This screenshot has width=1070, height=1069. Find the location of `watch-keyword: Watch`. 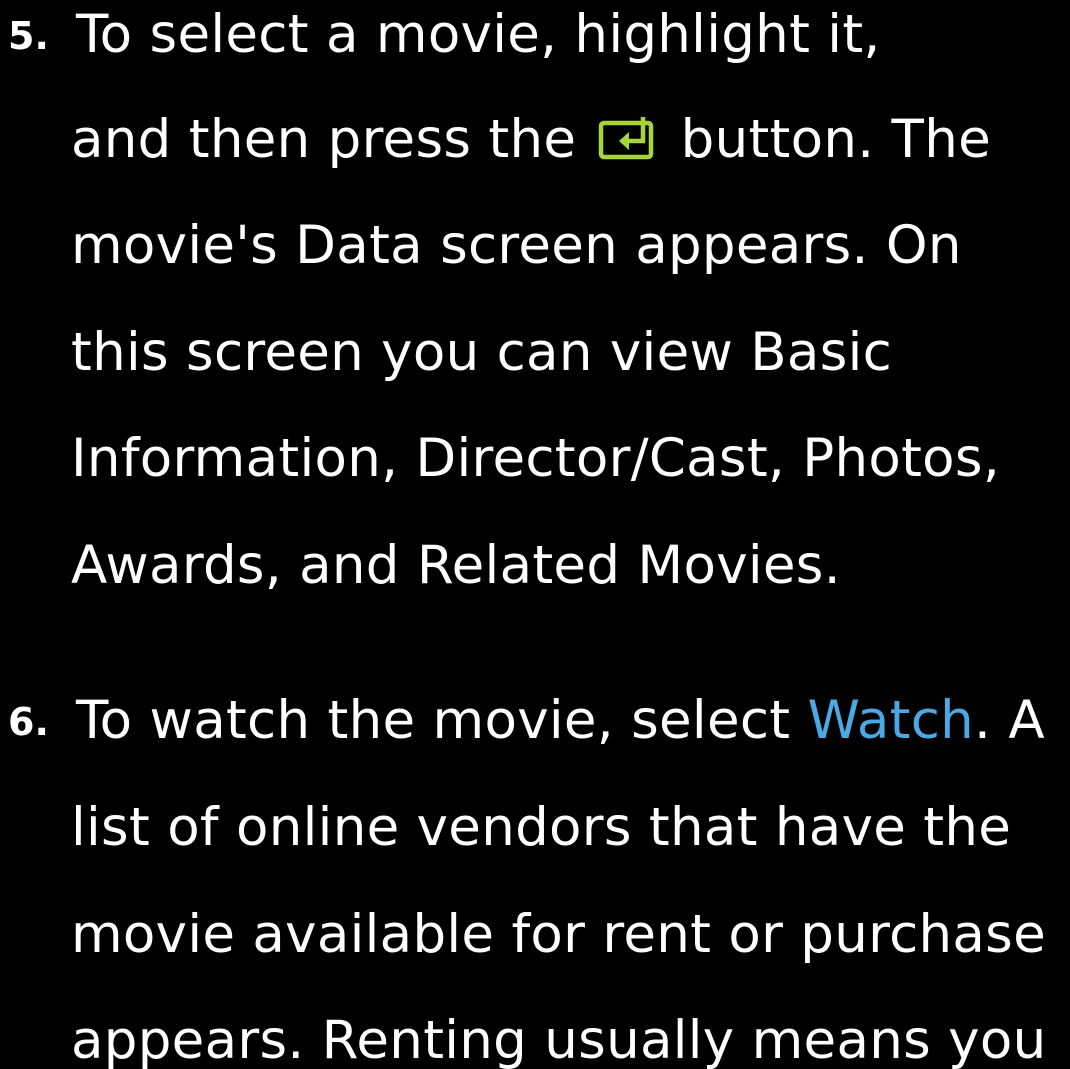

watch-keyword: Watch is located at coordinates (891, 720).